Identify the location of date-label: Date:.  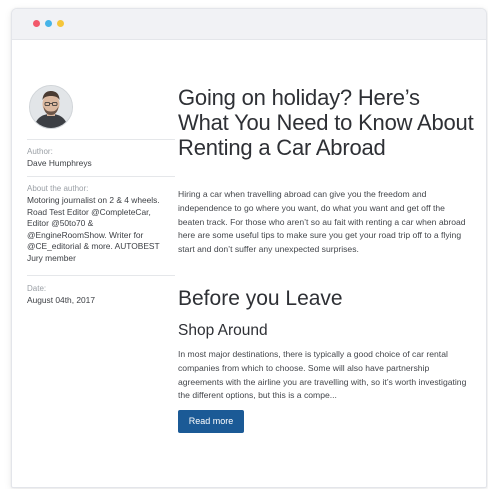
(37, 288).